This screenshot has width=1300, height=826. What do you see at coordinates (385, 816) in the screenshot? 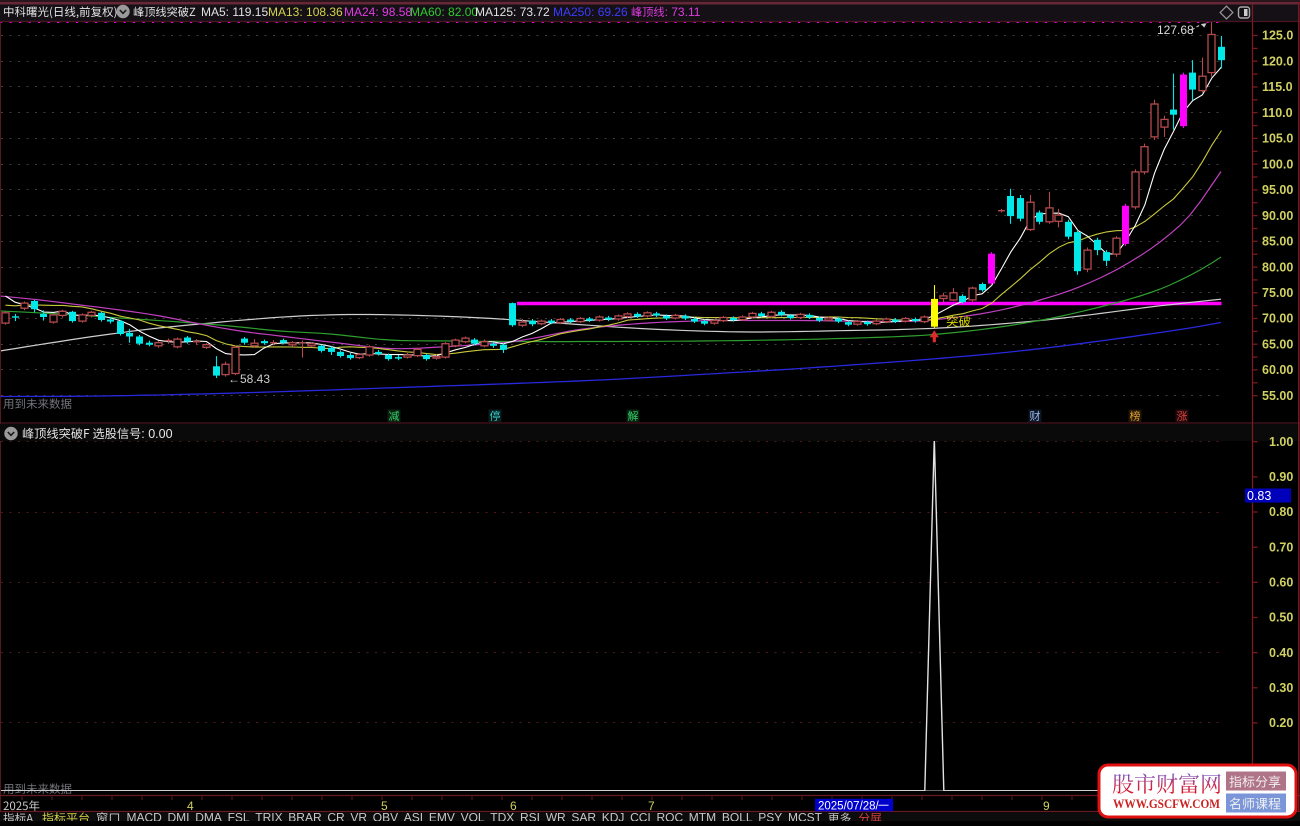
I see `svg-text: OBV` at bounding box center [385, 816].